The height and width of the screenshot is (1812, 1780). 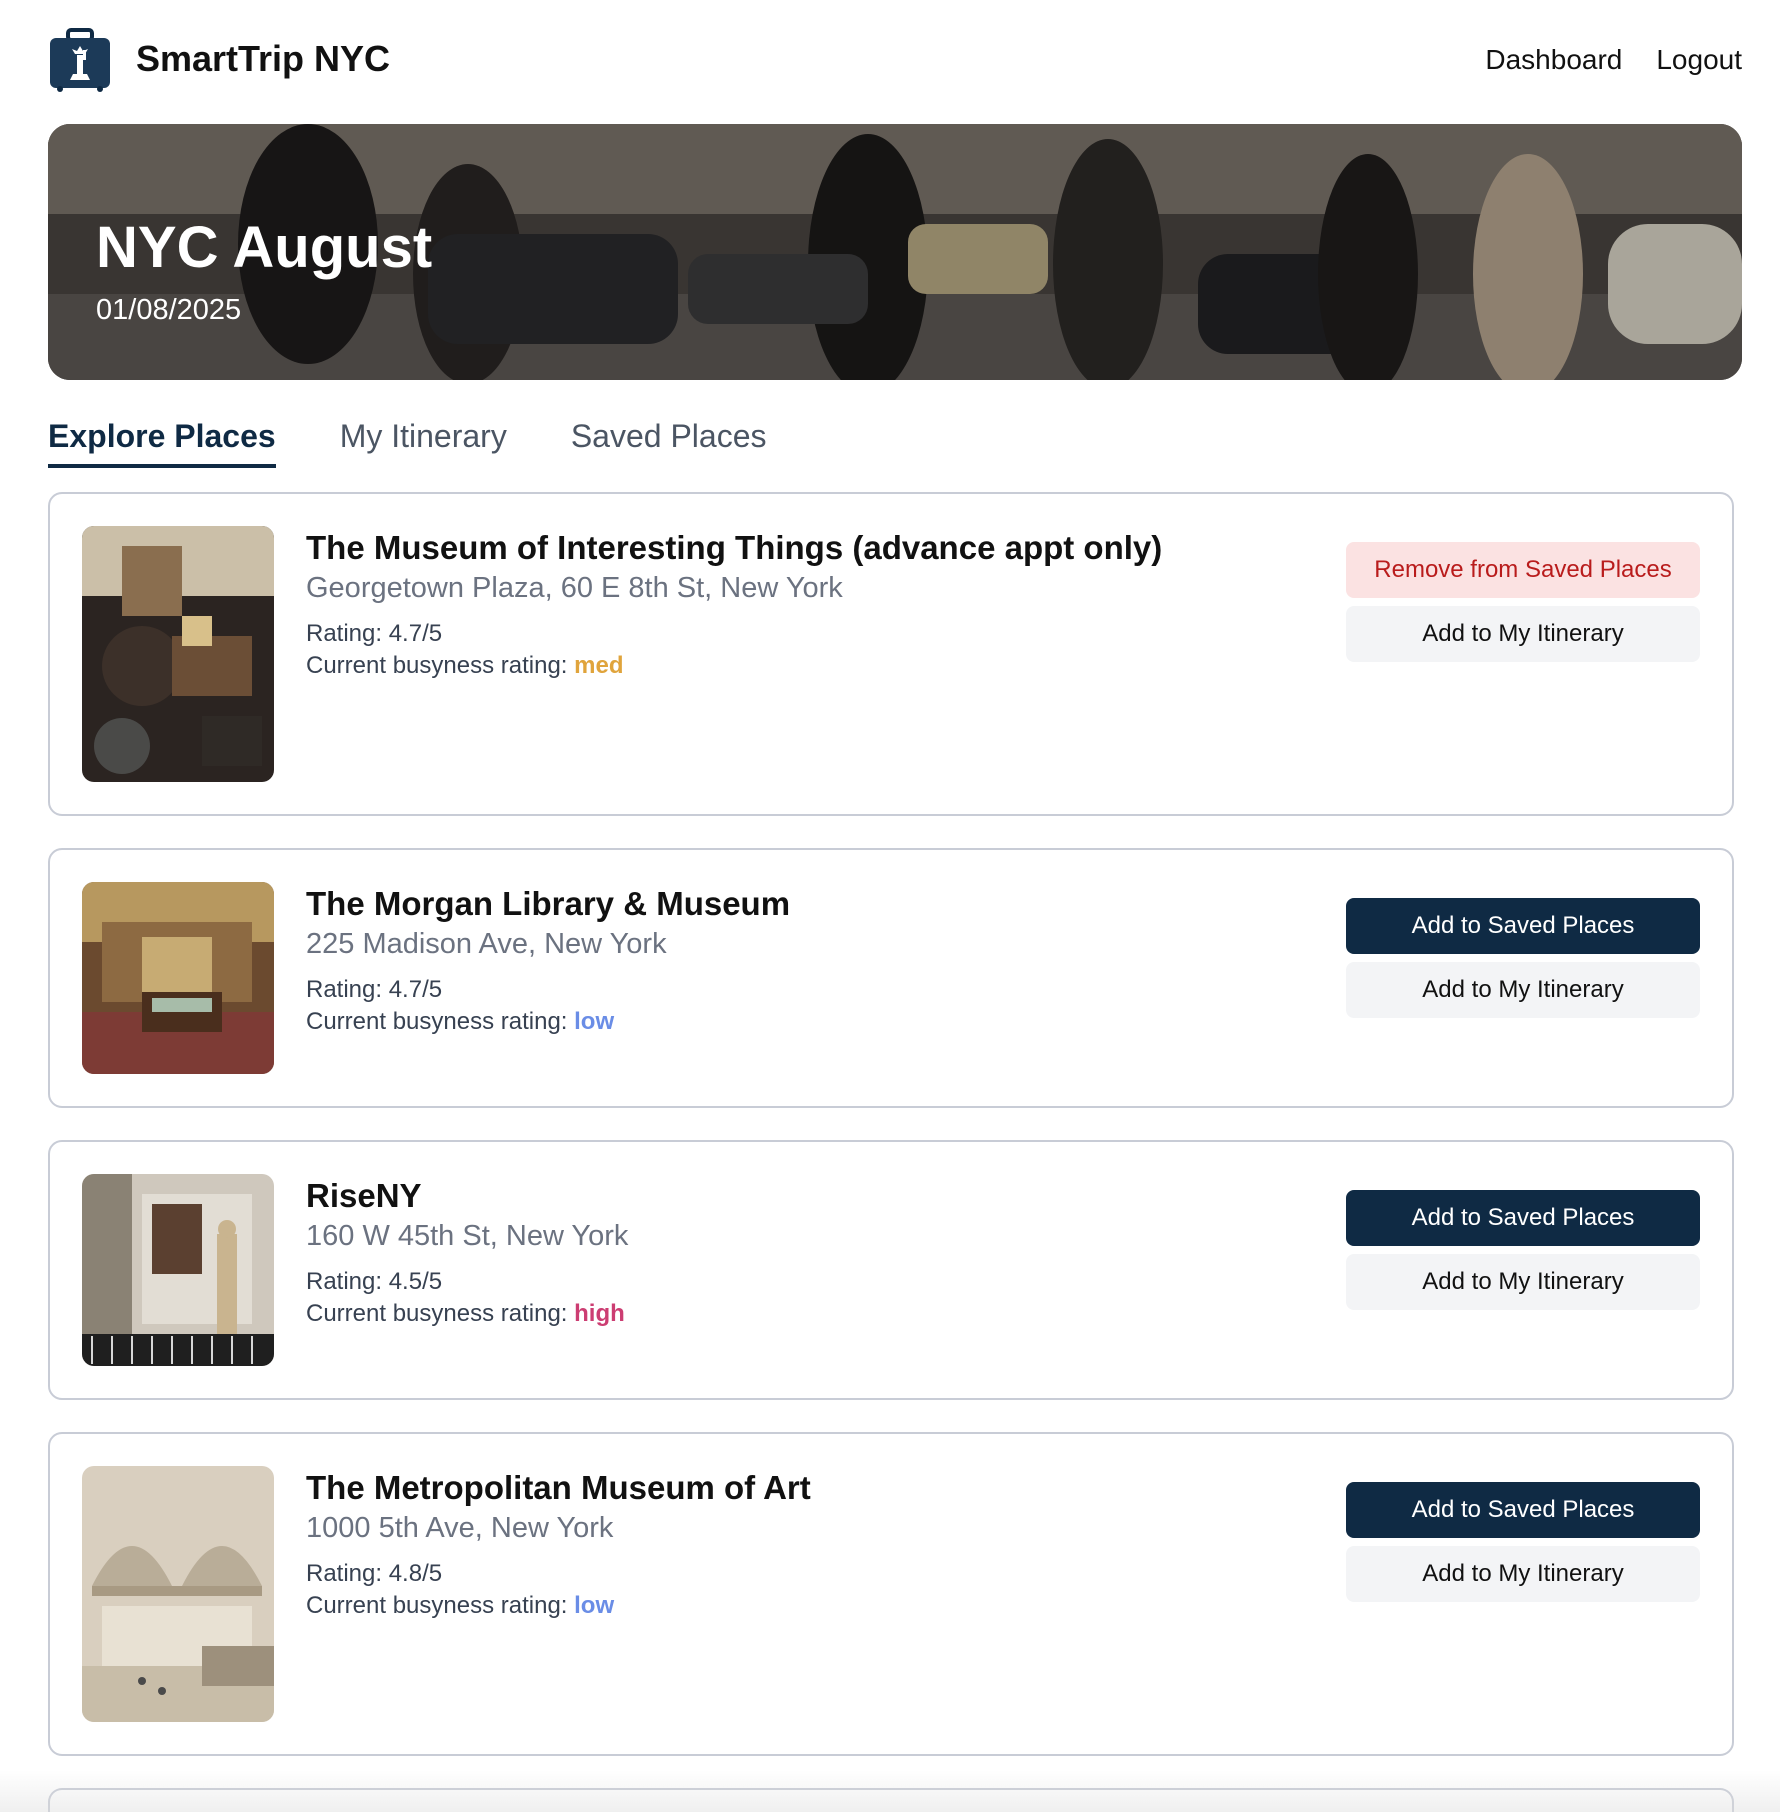 I want to click on nav-dashboard-link: Dashboard, so click(x=1553, y=60).